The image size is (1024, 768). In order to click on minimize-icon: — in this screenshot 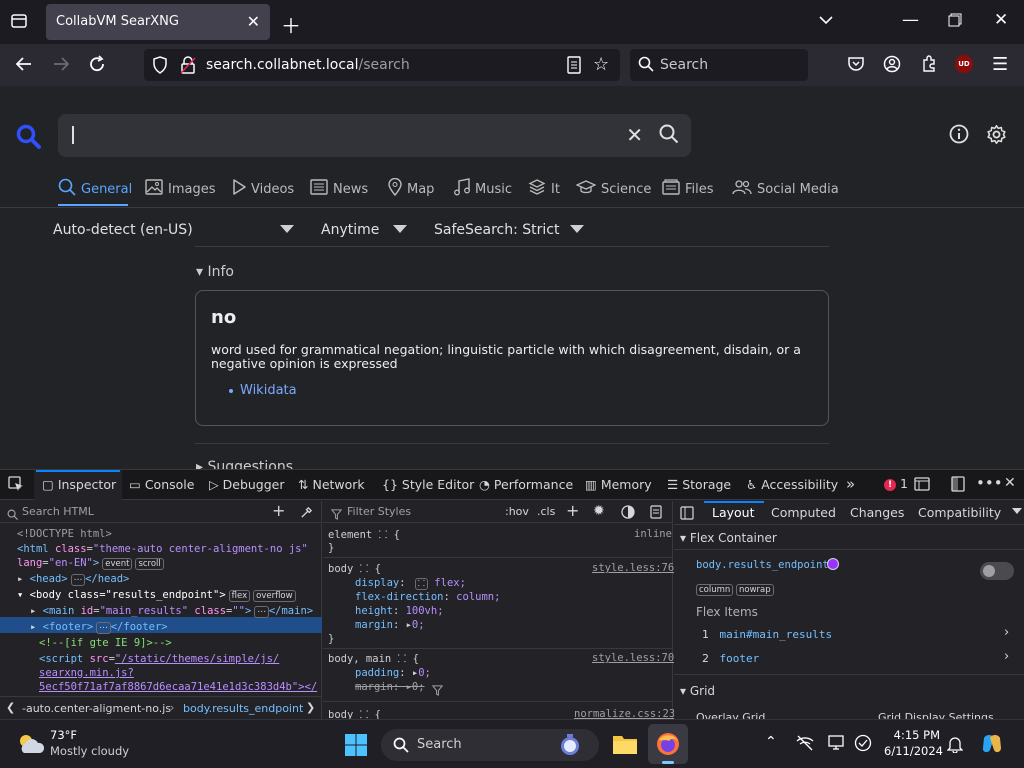, I will do `click(910, 20)`.